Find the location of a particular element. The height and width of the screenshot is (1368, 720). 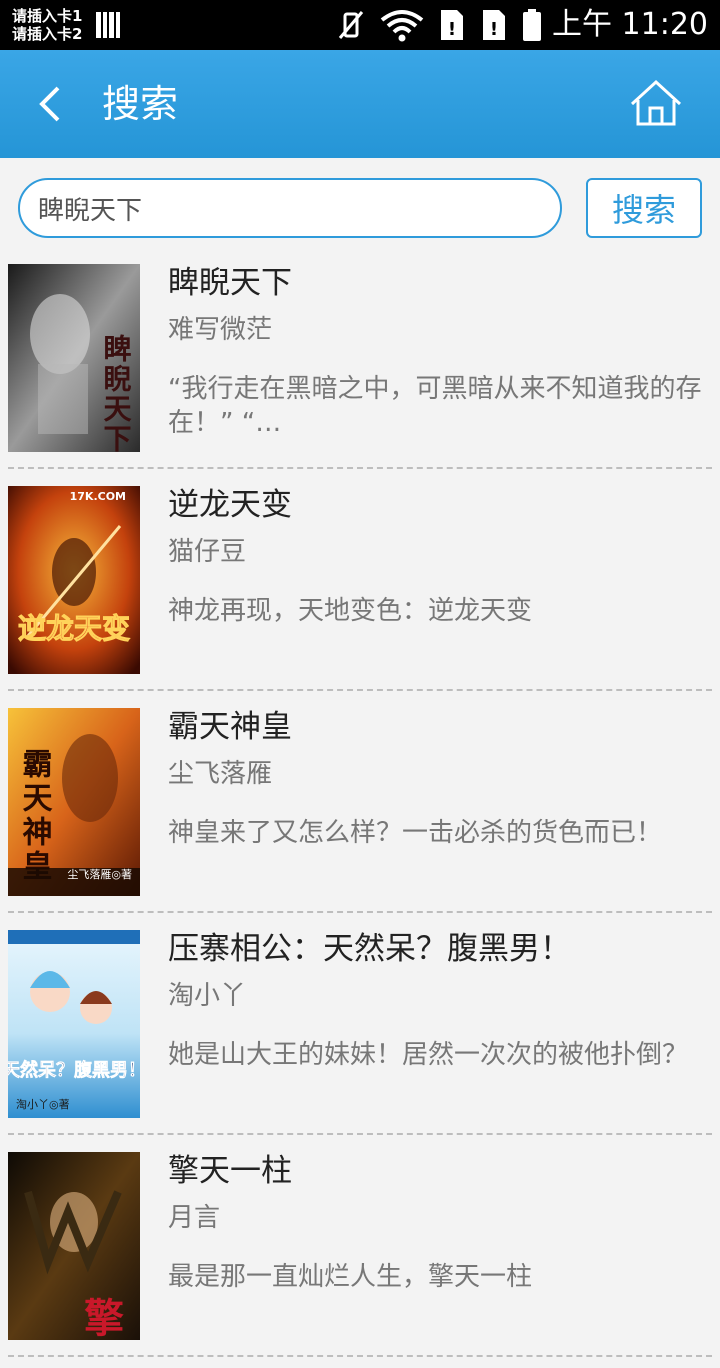

cover-title: 擎 is located at coordinates (104, 1317).